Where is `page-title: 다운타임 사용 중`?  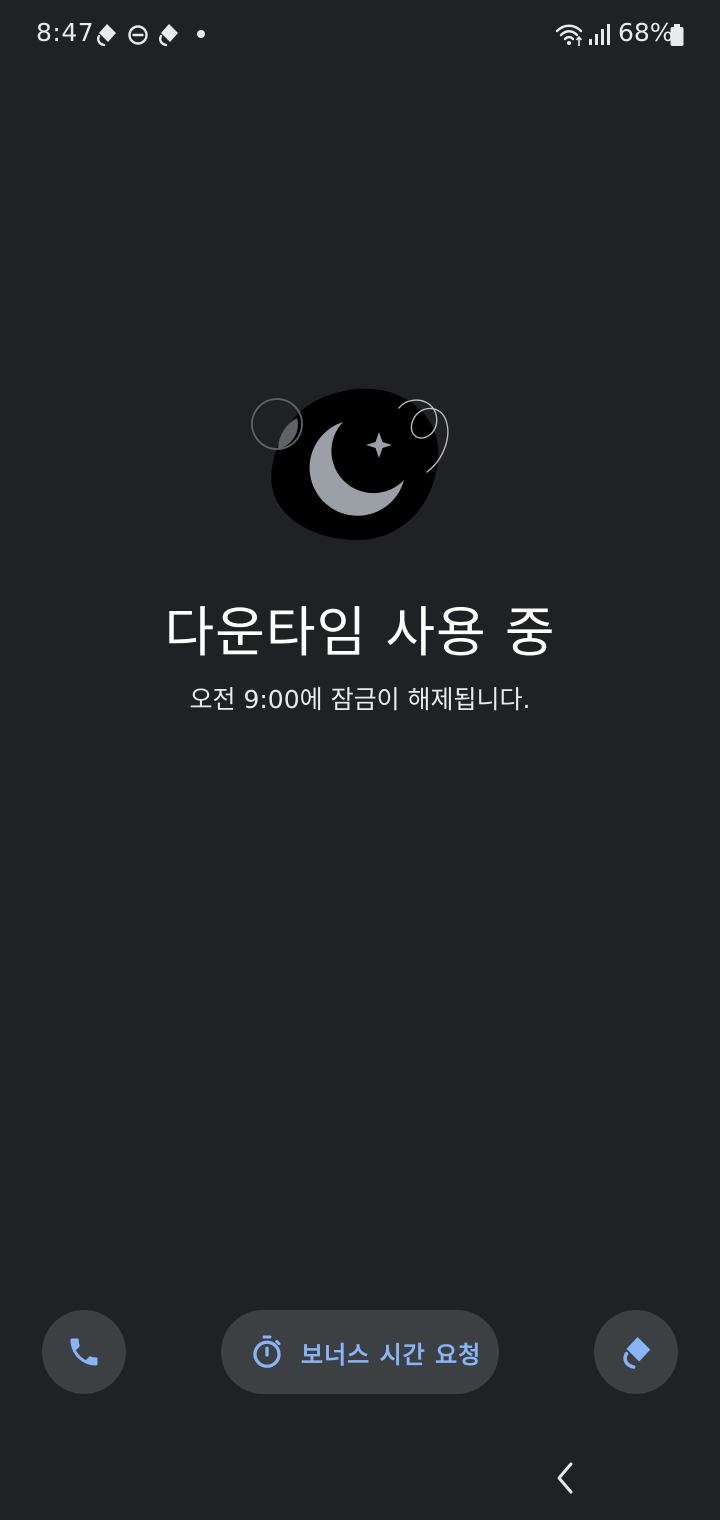
page-title: 다운타임 사용 중 is located at coordinates (360, 632).